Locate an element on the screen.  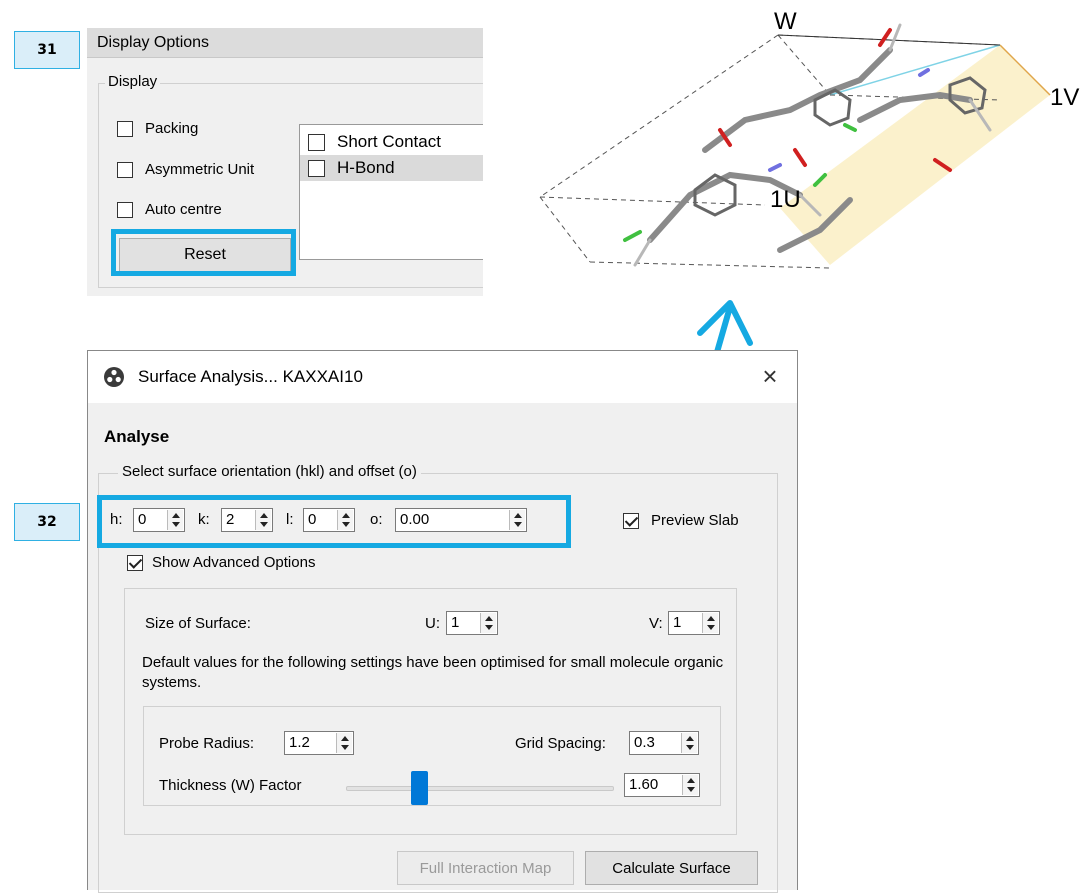
v-spin-arrows-icon is located at coordinates (710, 623).